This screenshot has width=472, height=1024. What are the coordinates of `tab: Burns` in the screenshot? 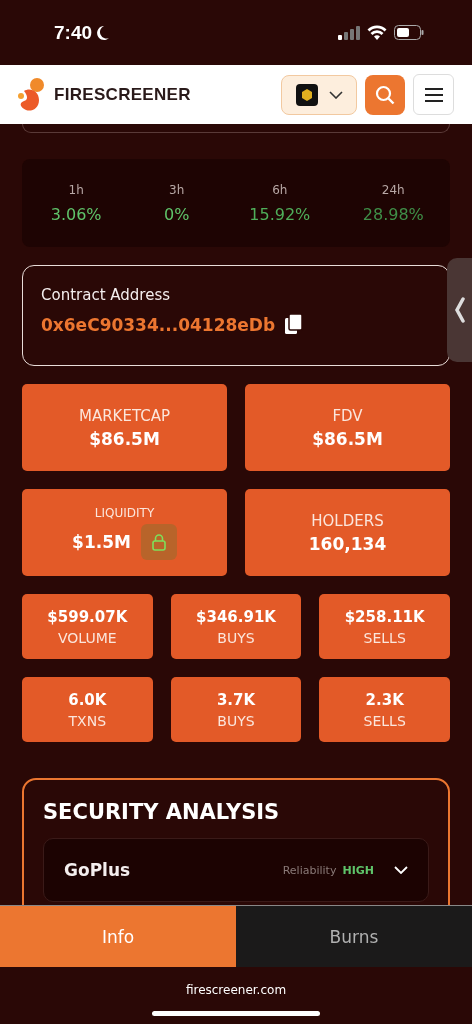 It's located at (354, 936).